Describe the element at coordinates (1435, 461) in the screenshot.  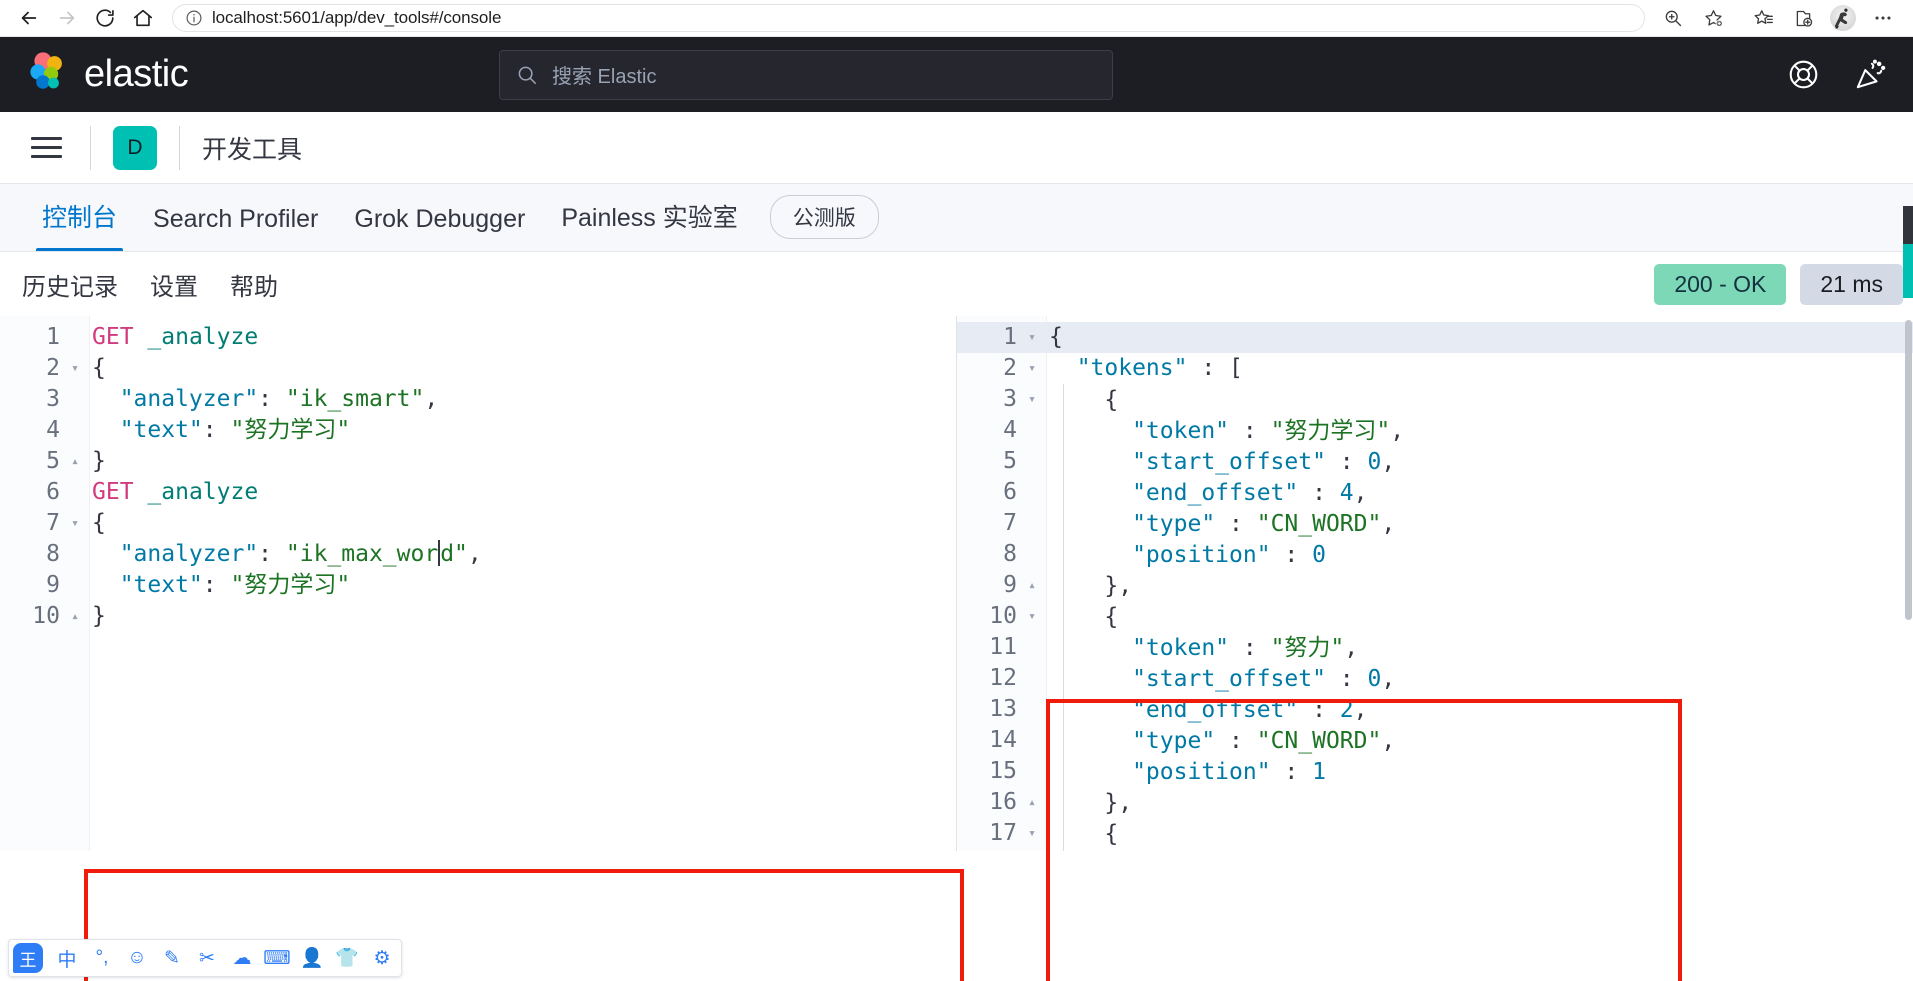
I see `code-line: 5 "start_offset" : 0,` at that location.